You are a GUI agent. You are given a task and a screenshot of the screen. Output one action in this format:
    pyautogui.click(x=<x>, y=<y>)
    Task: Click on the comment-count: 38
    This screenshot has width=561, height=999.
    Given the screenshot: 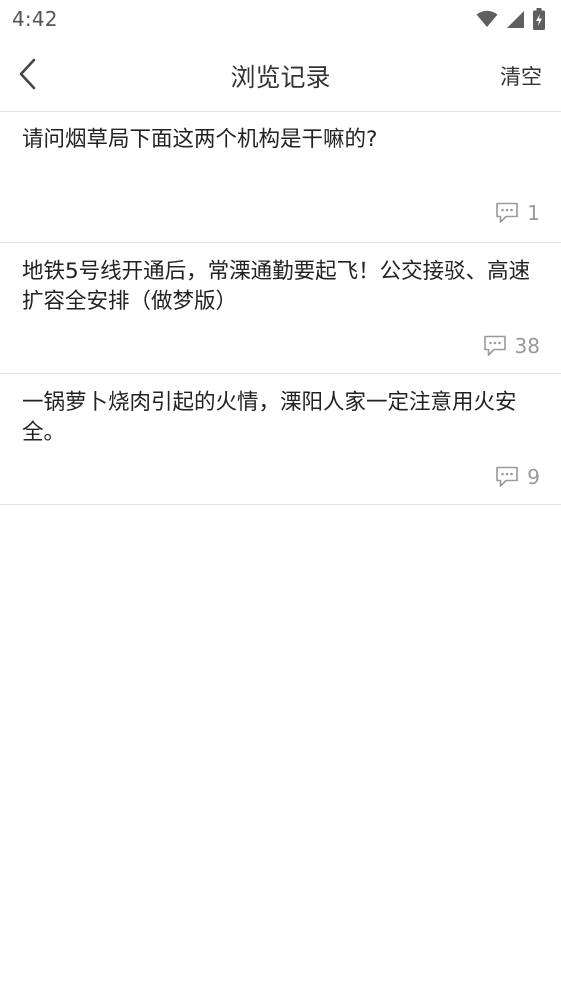 What is the action you would take?
    pyautogui.click(x=527, y=346)
    